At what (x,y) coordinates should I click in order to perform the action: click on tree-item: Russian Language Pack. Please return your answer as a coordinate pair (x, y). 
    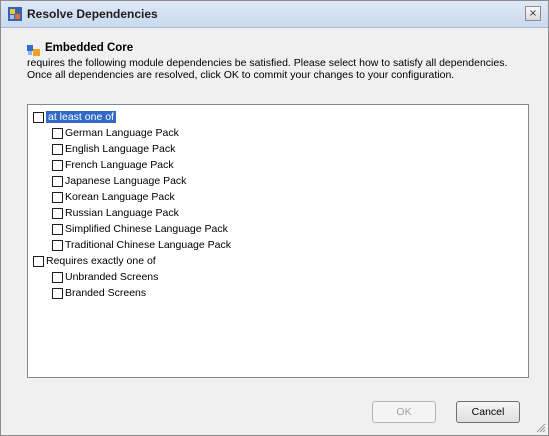
    Looking at the image, I should click on (115, 213).